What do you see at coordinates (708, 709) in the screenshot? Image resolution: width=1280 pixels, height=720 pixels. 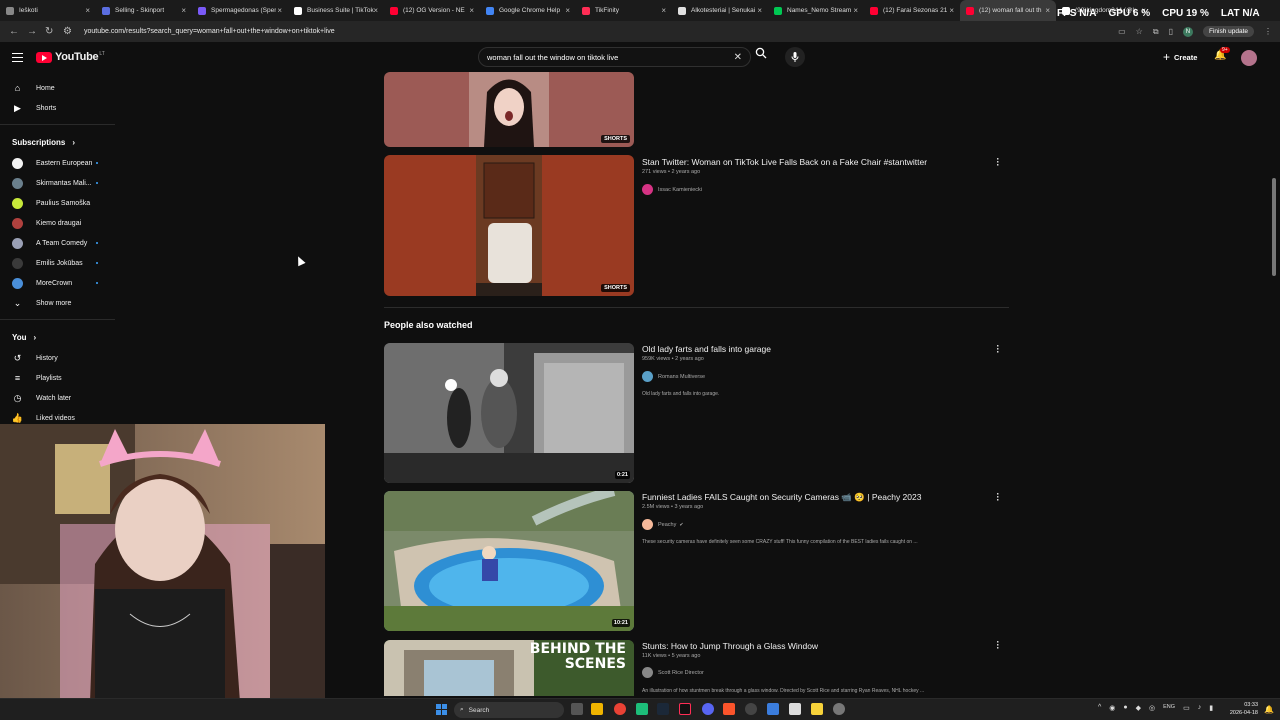 I see `discord-icon` at bounding box center [708, 709].